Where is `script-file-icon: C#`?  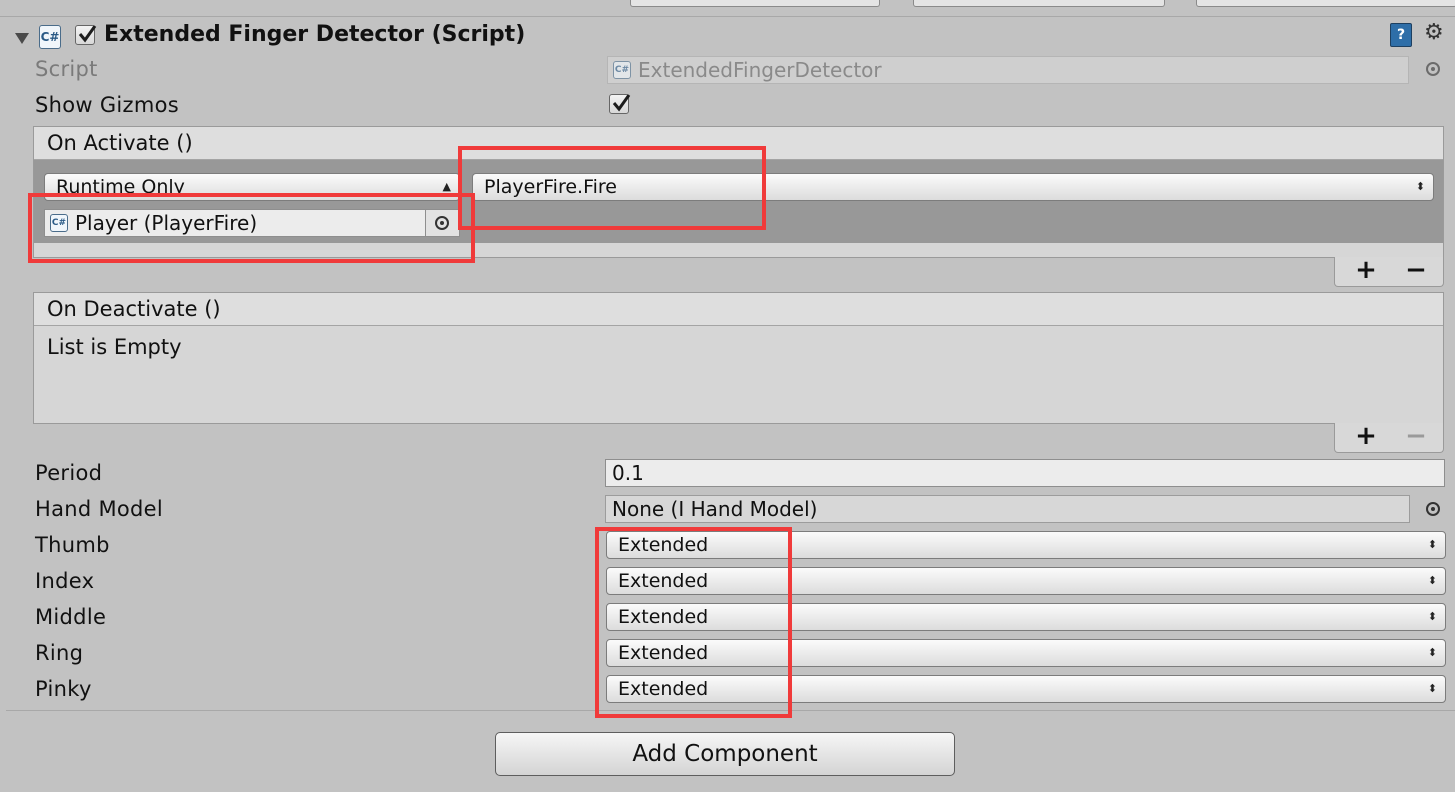
script-file-icon: C# is located at coordinates (622, 70).